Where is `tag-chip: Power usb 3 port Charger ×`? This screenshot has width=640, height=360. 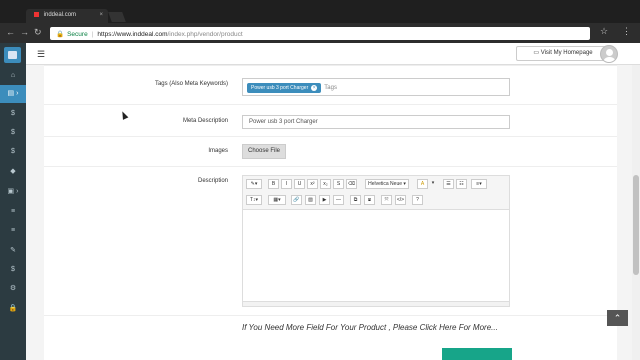
tag-chip: Power usb 3 port Charger × is located at coordinates (284, 88).